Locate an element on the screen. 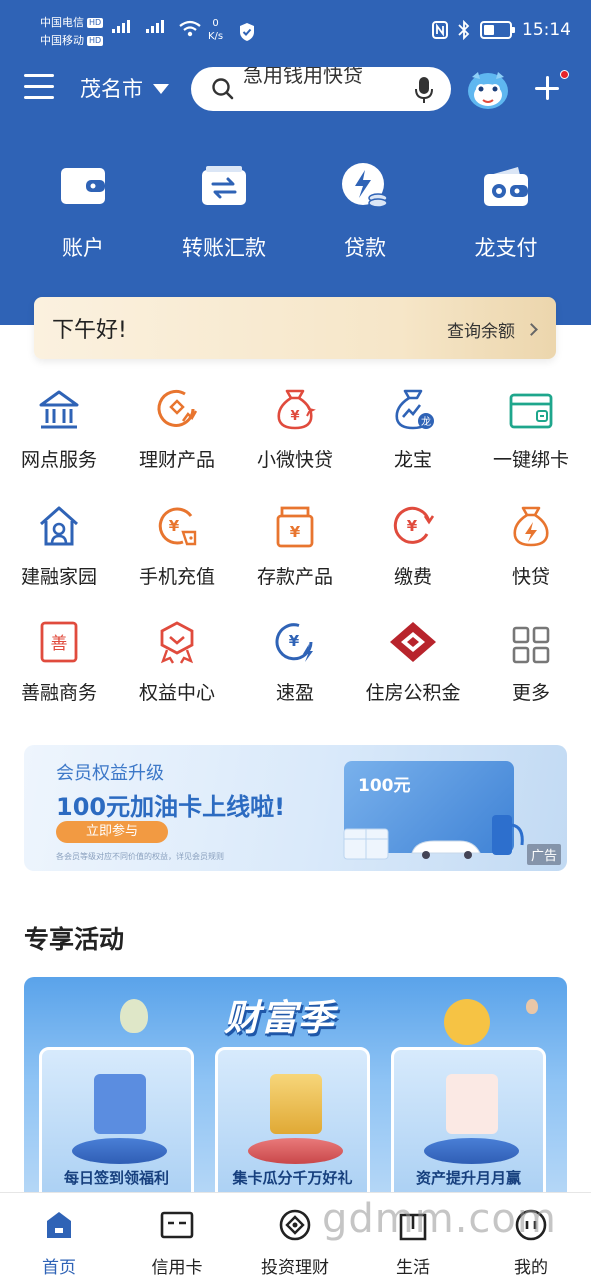 The width and height of the screenshot is (591, 1280). service-wealth: 理财产品 is located at coordinates (177, 428).